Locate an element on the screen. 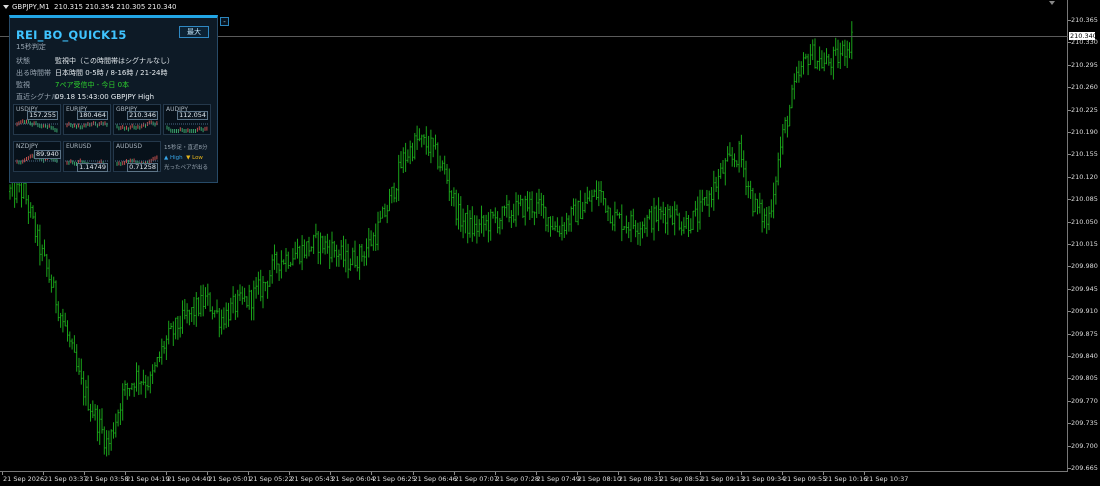 The width and height of the screenshot is (1100, 486). chart-menu-triangle-icon is located at coordinates (6, 7).